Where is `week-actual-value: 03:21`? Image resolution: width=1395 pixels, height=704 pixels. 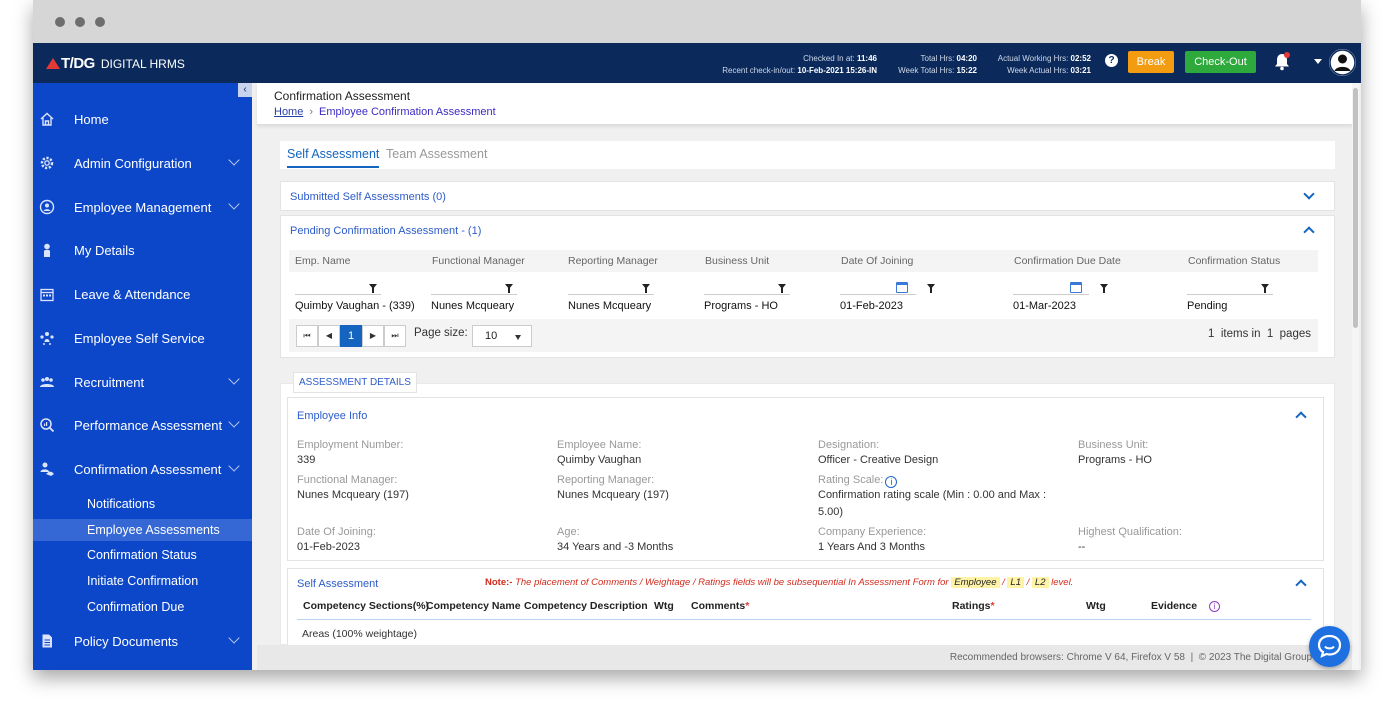
week-actual-value: 03:21 is located at coordinates (1080, 70).